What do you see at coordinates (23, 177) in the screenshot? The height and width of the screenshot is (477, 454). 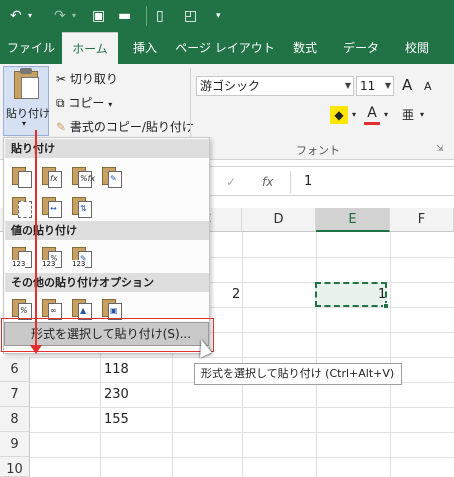 I see `paste-icon` at bounding box center [23, 177].